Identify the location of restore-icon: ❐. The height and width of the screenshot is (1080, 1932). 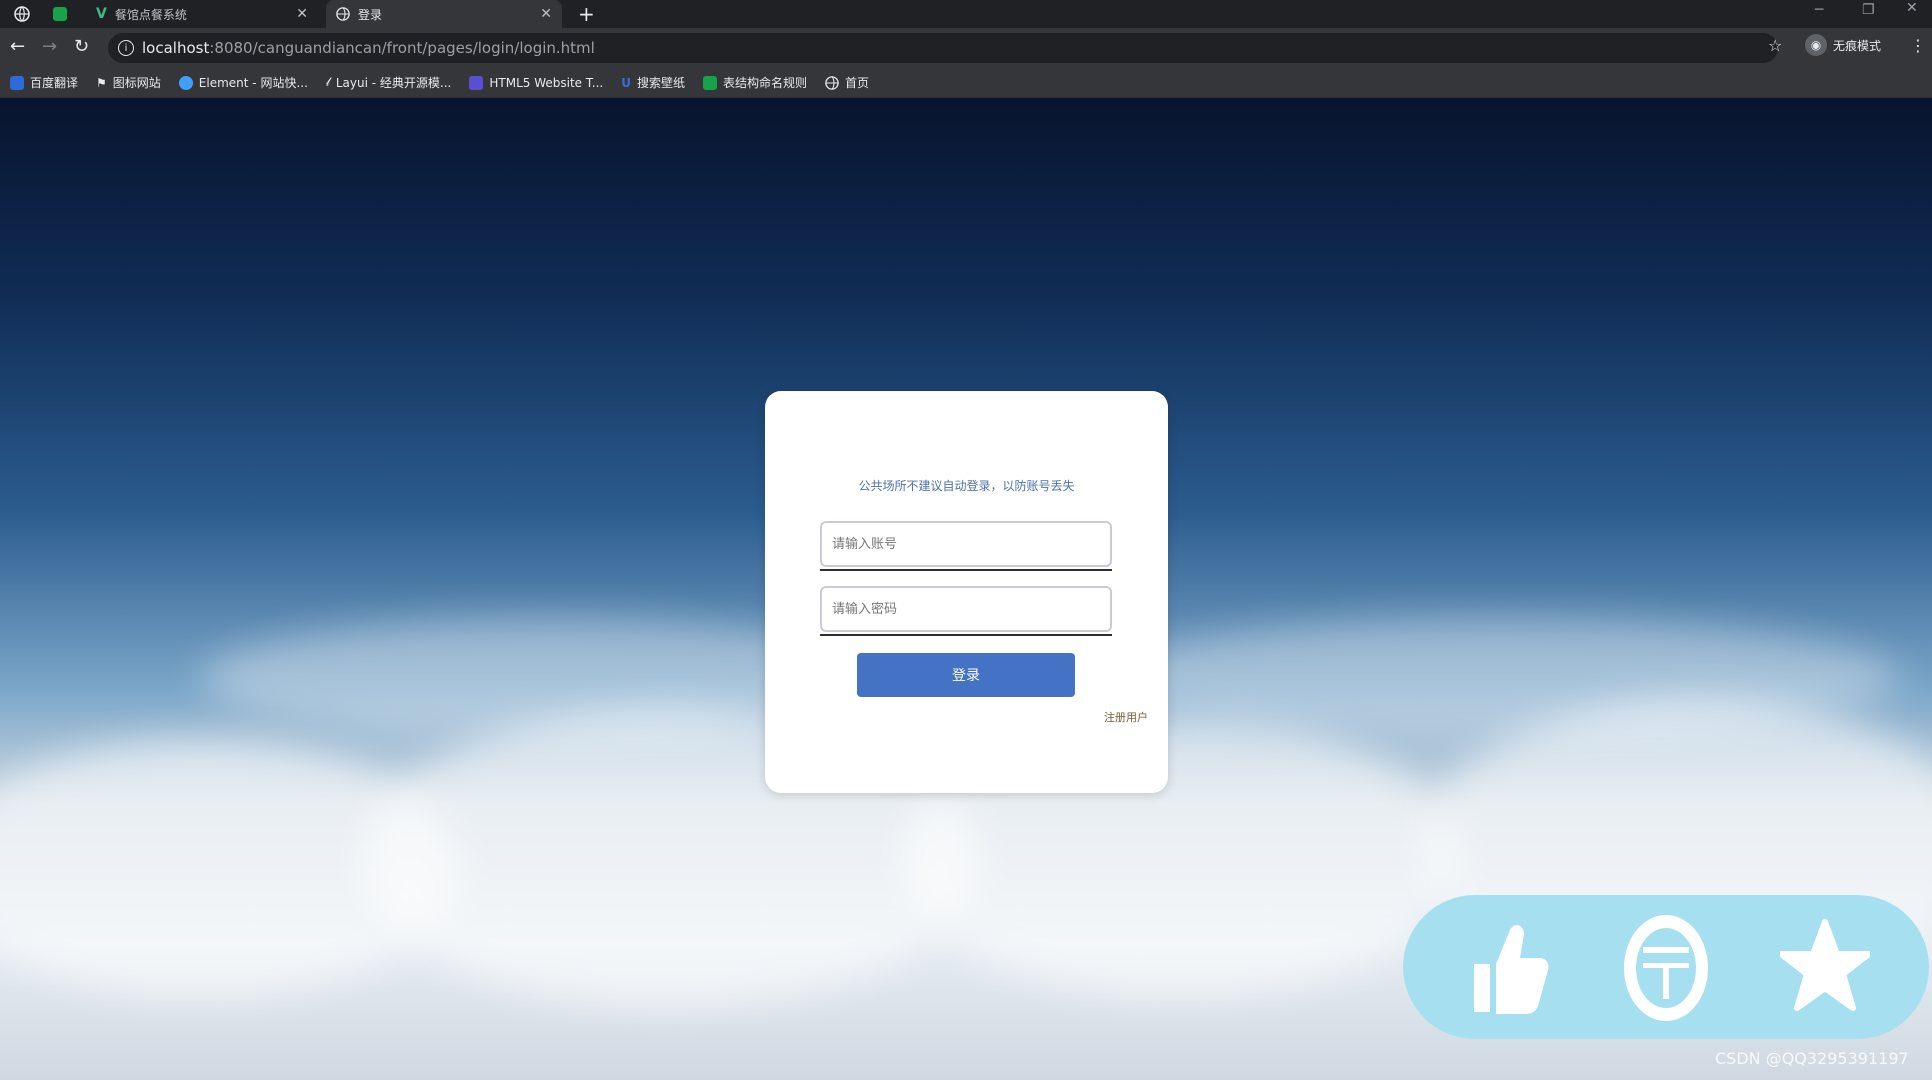
(1868, 12).